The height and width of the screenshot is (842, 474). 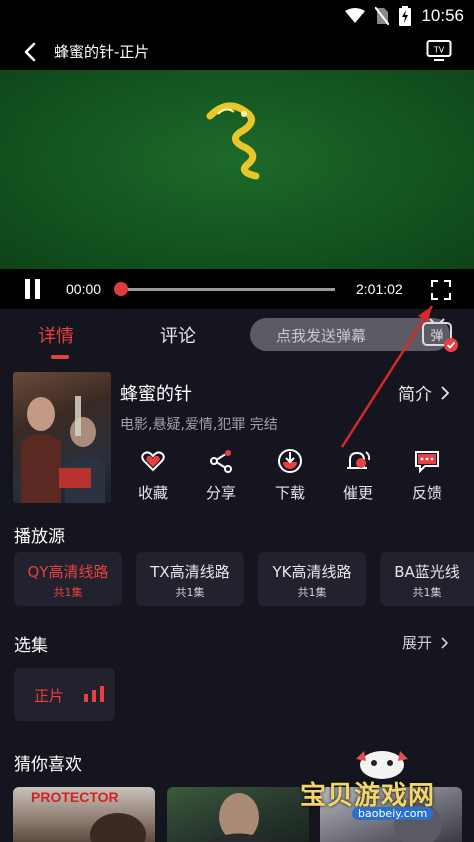 What do you see at coordinates (233, 141) in the screenshot?
I see `studio-logo-dragon` at bounding box center [233, 141].